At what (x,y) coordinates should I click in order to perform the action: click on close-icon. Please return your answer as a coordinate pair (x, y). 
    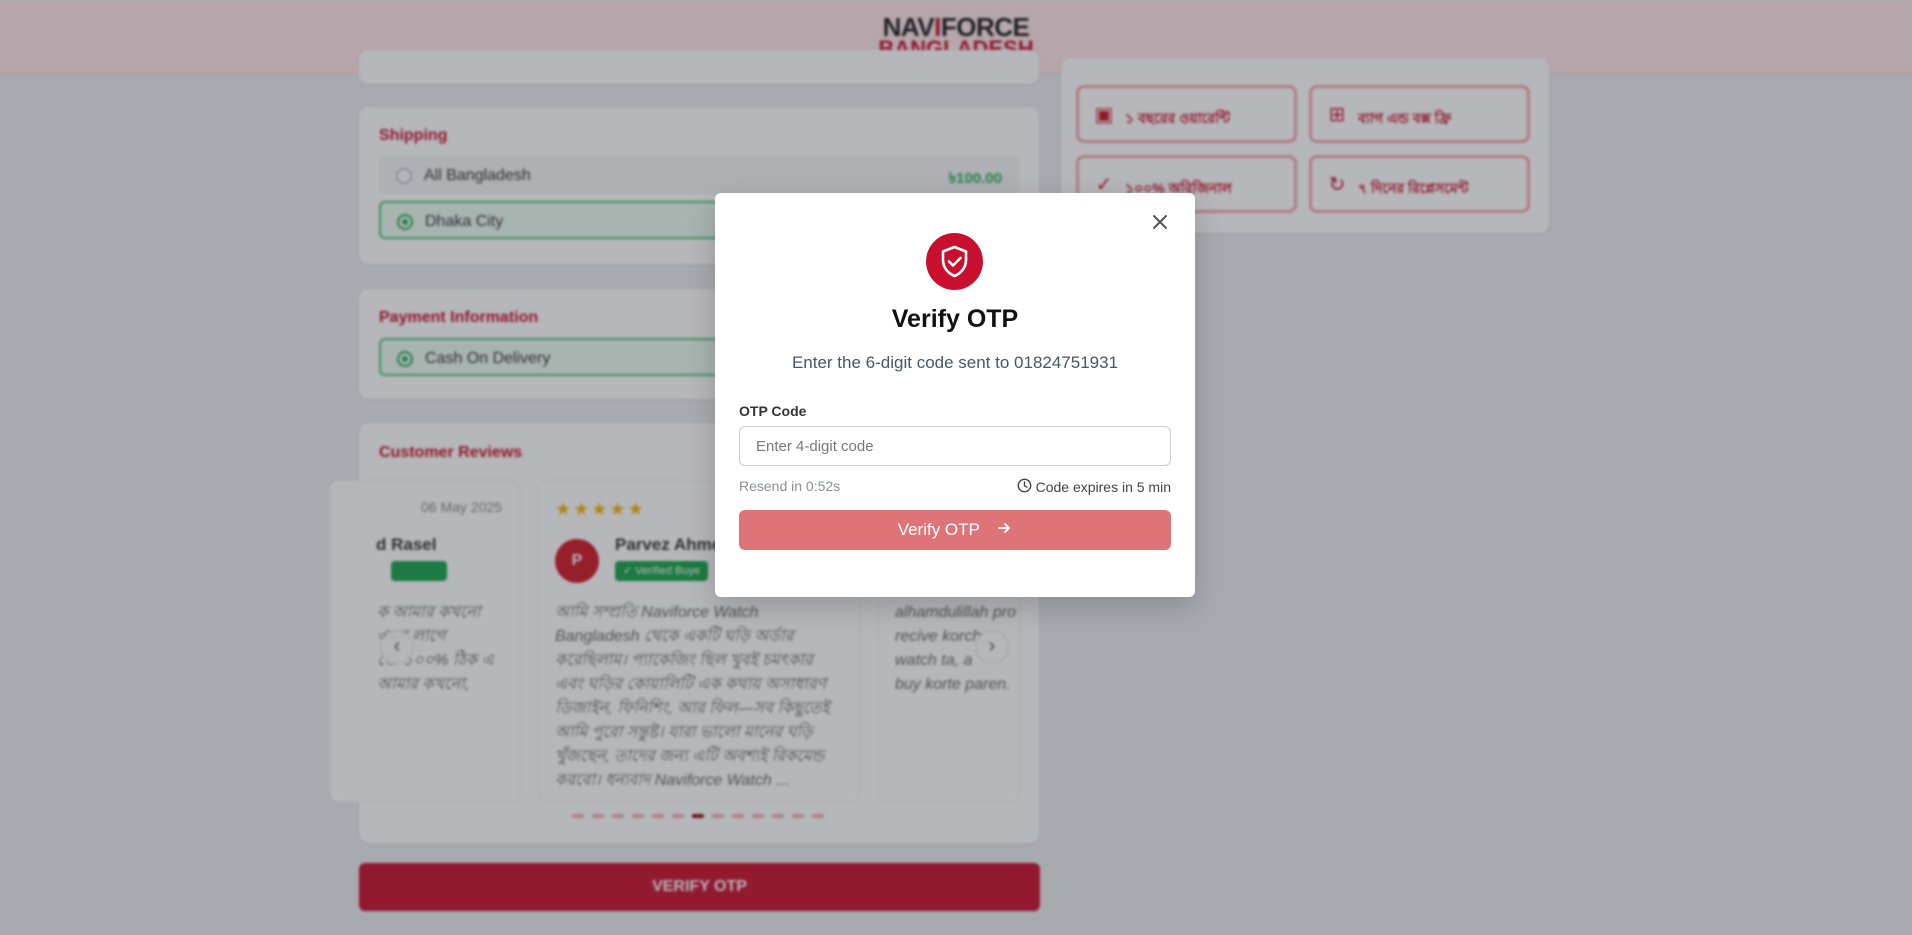
    Looking at the image, I should click on (1160, 222).